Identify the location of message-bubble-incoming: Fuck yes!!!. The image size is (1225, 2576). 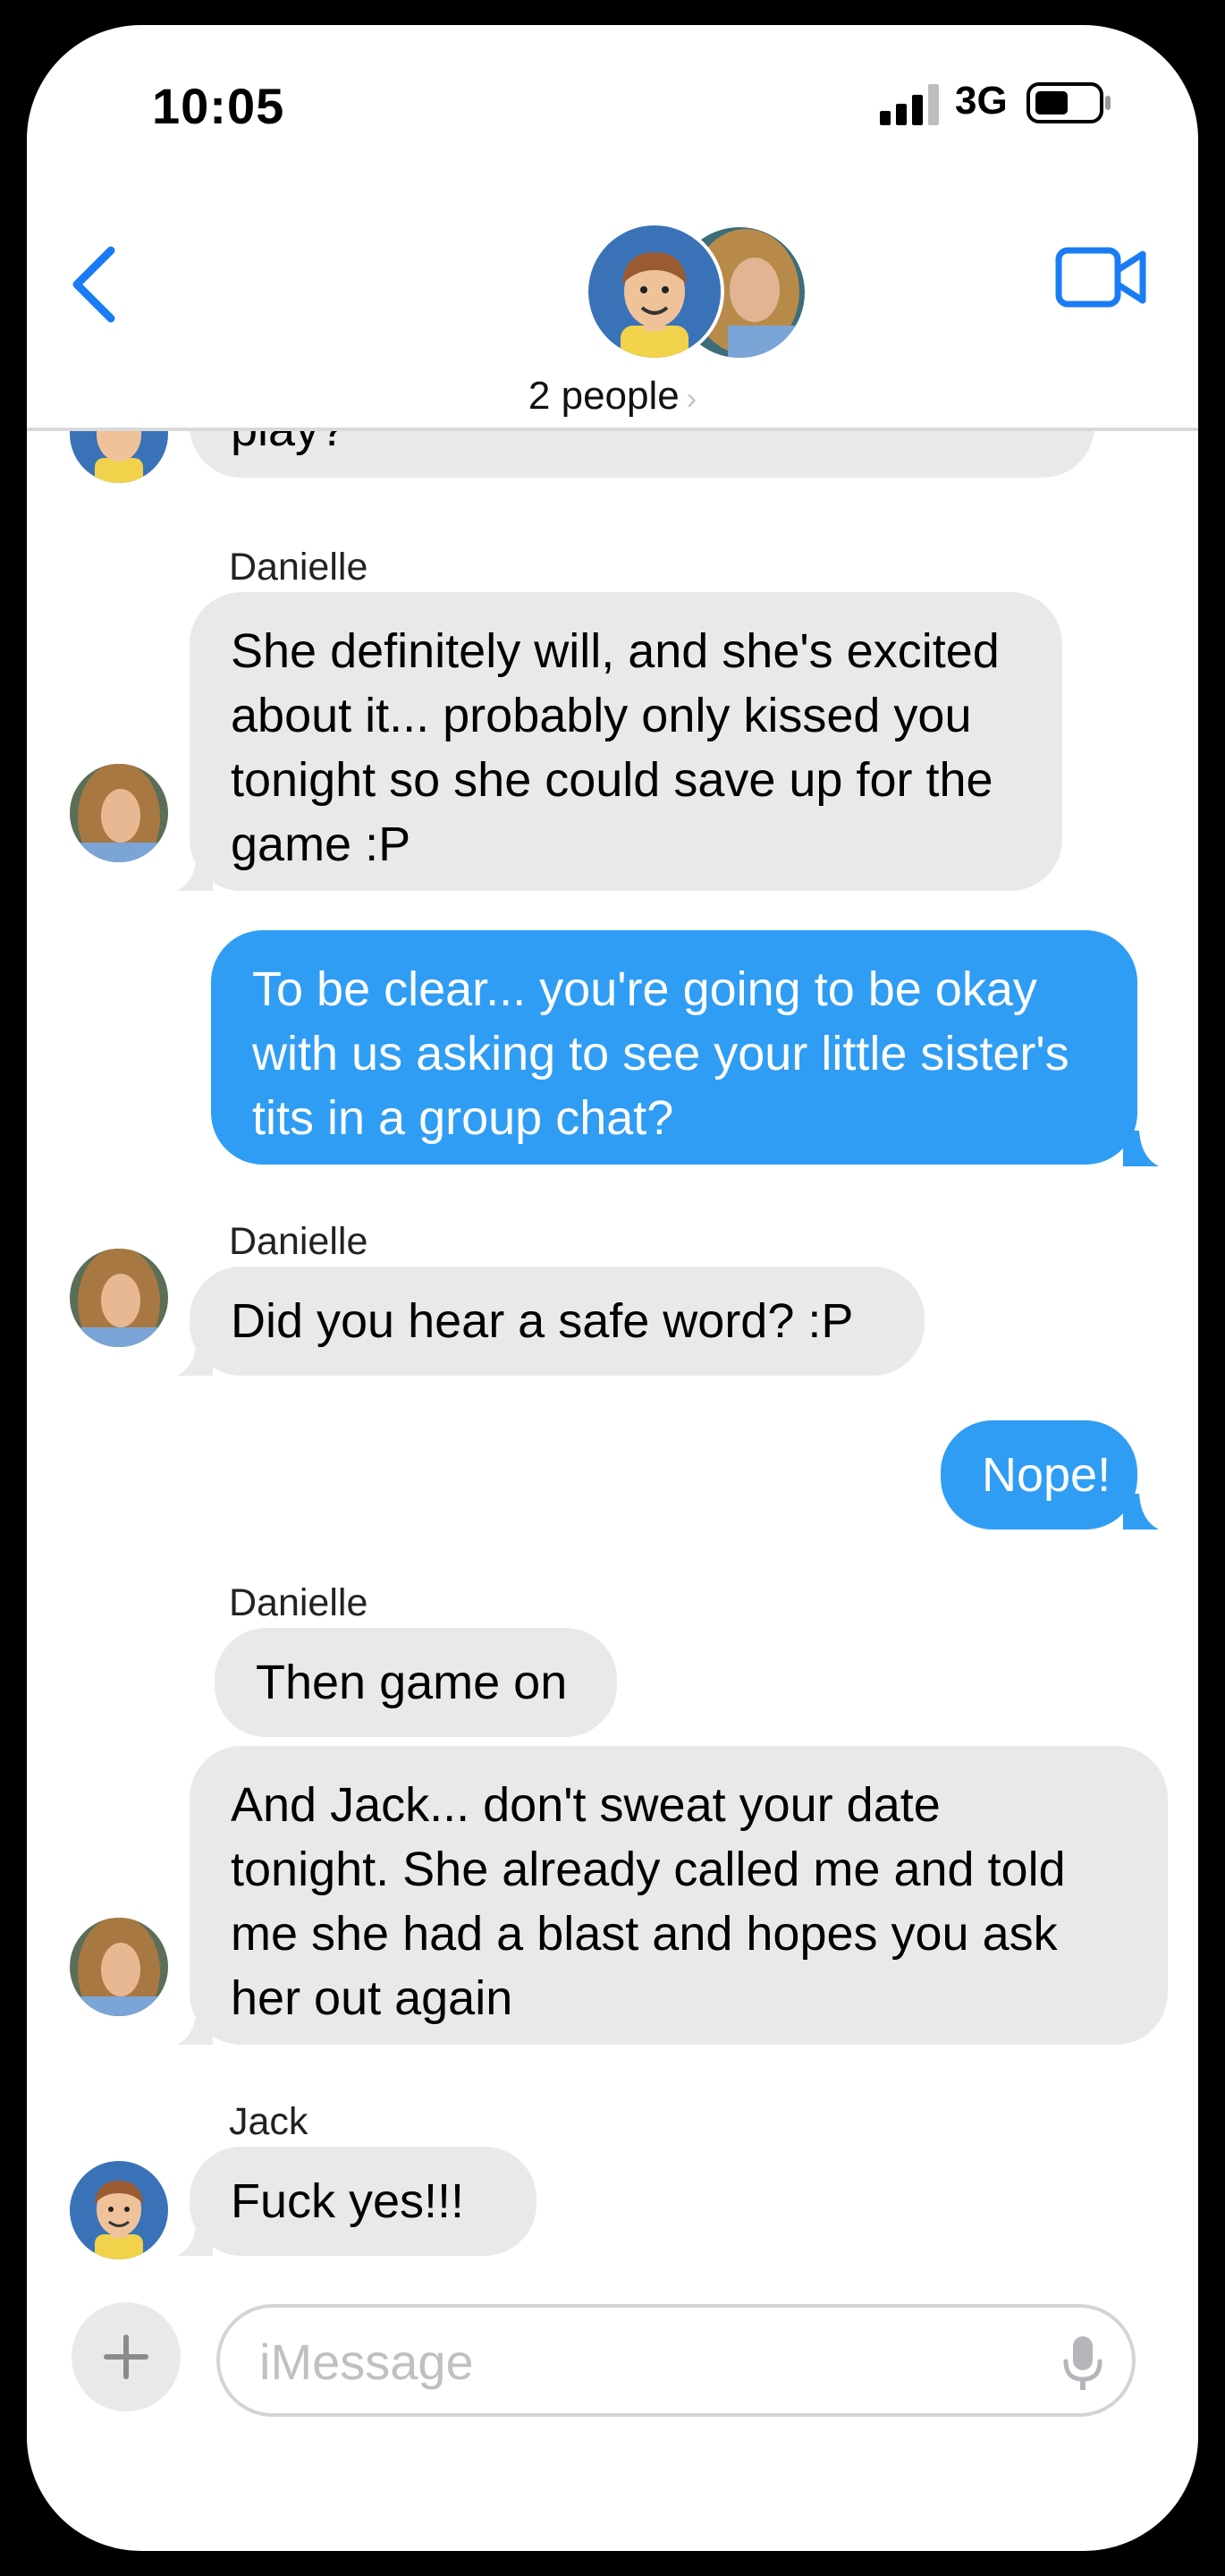
(363, 2201).